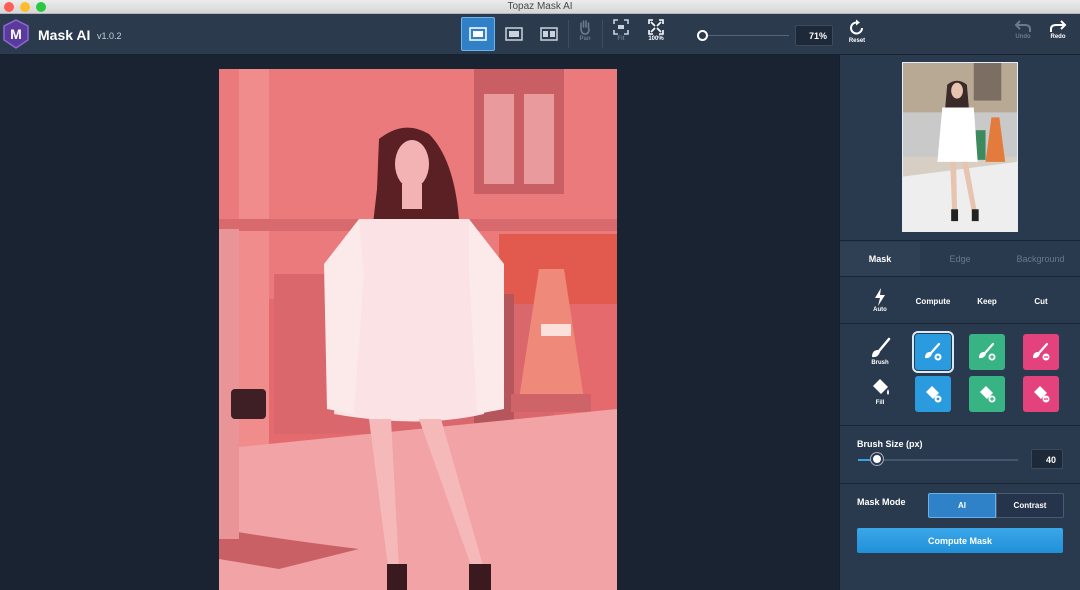  I want to click on fill-keep-icon, so click(988, 394).